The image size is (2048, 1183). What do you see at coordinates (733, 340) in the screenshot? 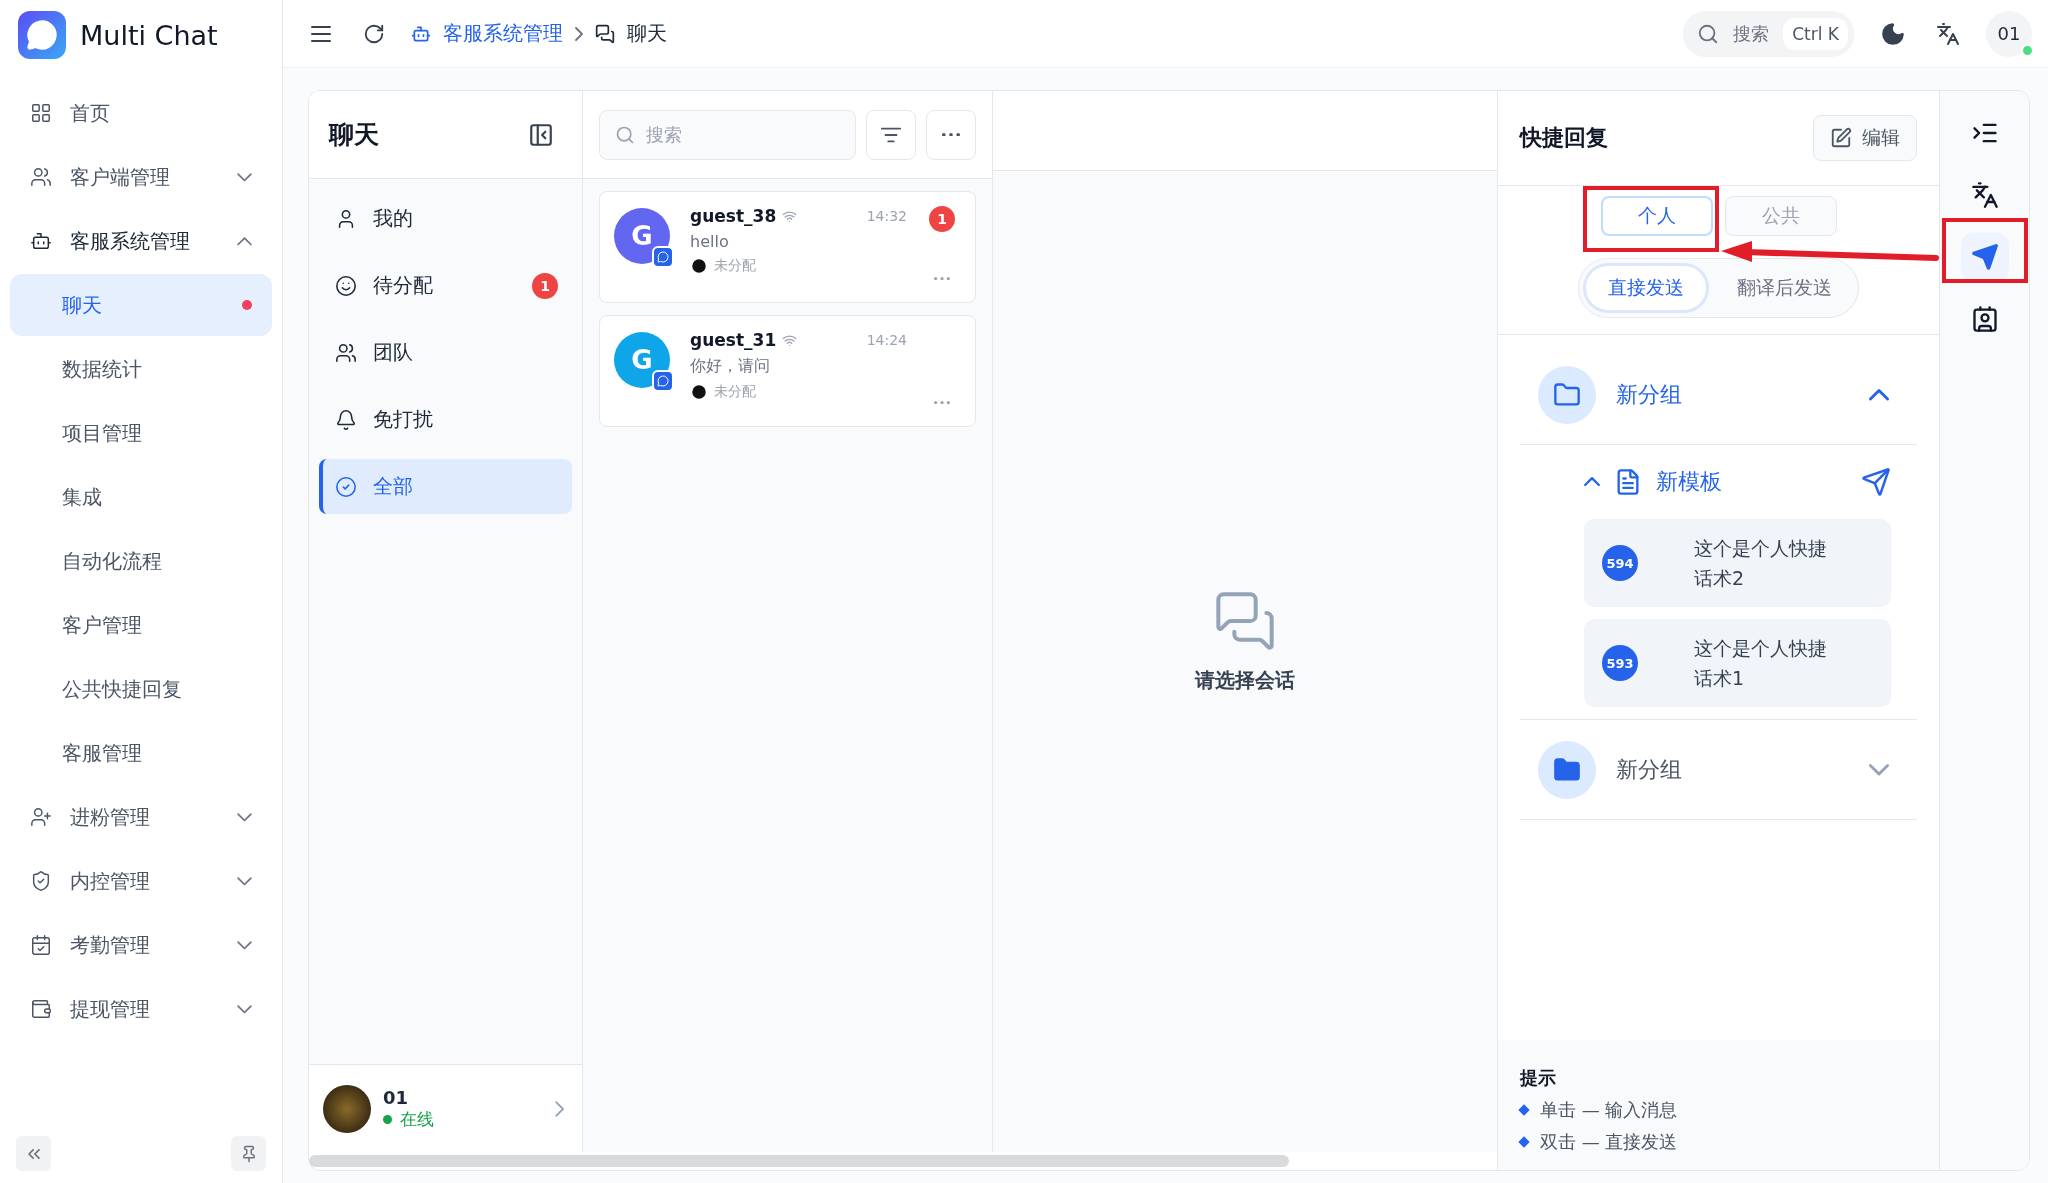
I see `contact-name: guest_31` at bounding box center [733, 340].